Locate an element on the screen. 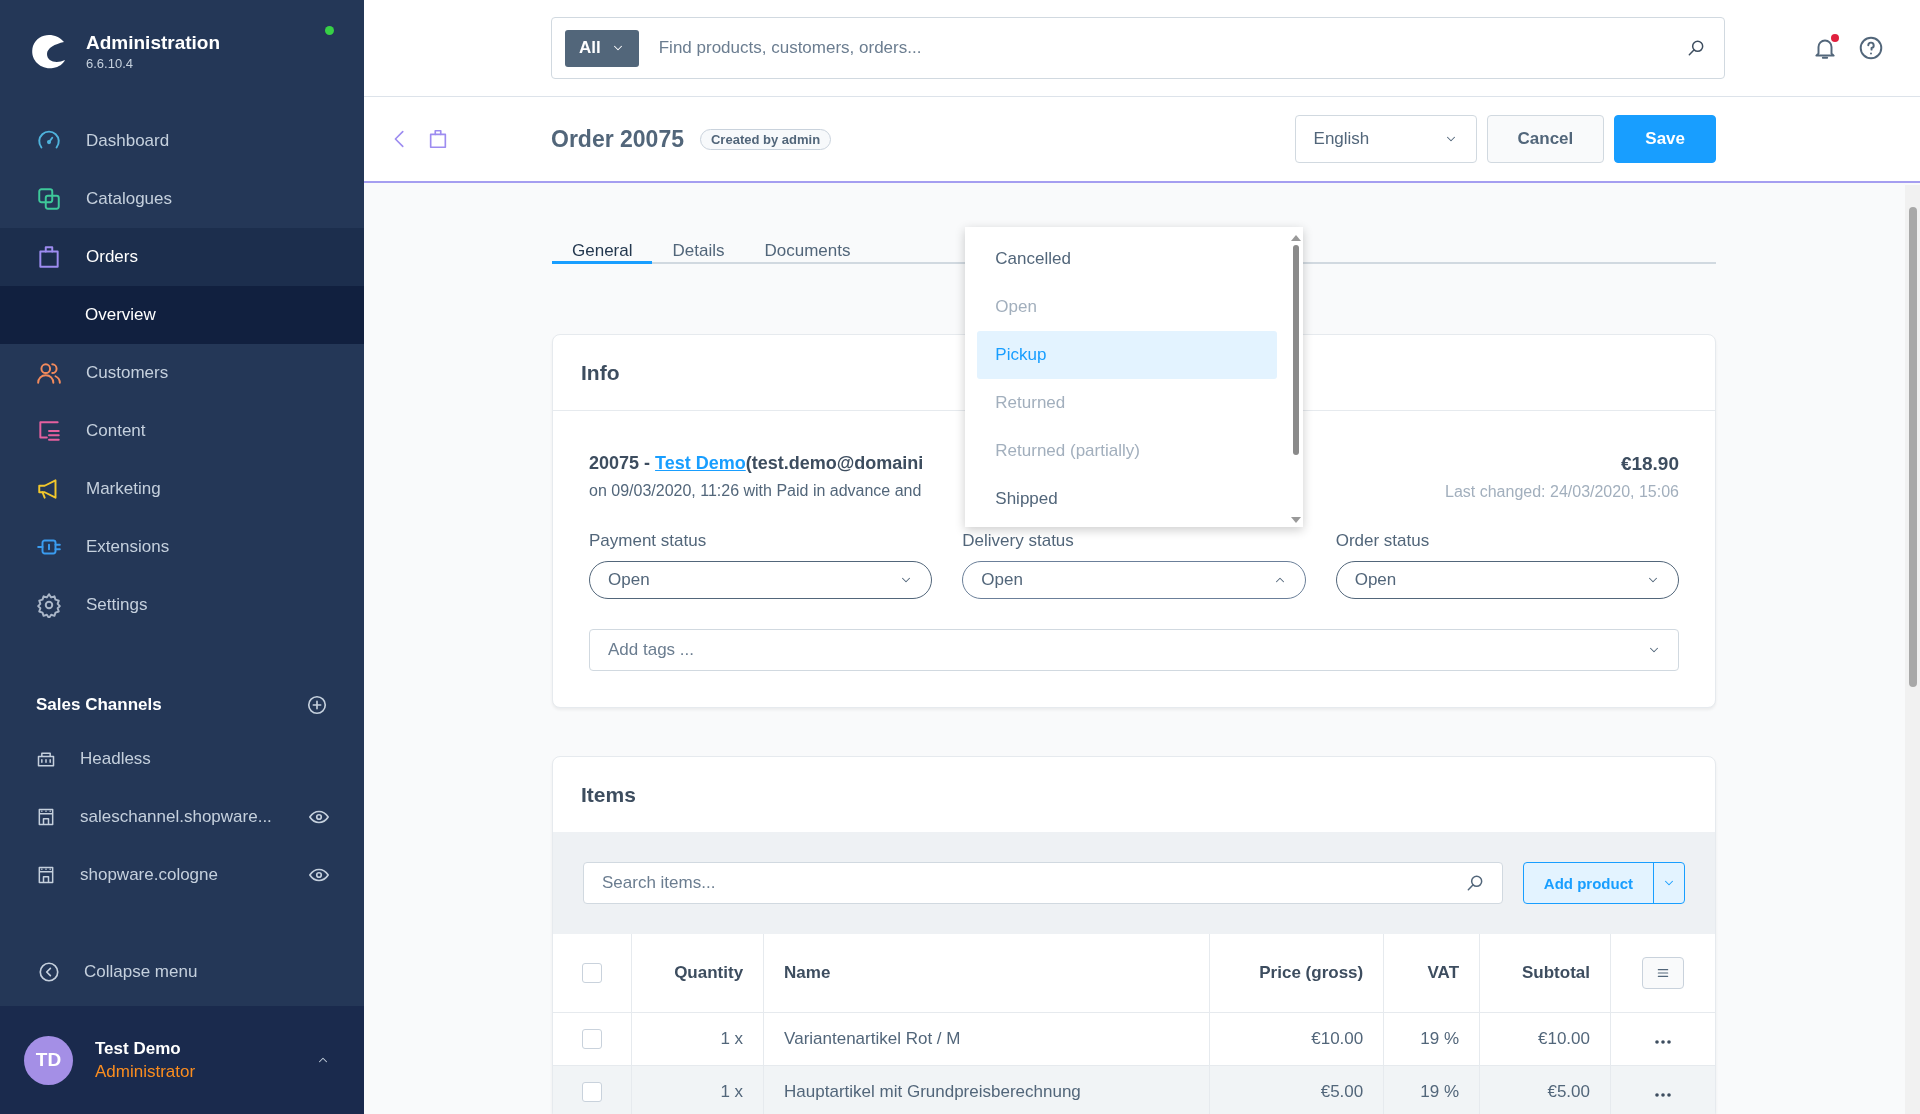 The image size is (1920, 1114). column-settings-button is located at coordinates (1663, 973).